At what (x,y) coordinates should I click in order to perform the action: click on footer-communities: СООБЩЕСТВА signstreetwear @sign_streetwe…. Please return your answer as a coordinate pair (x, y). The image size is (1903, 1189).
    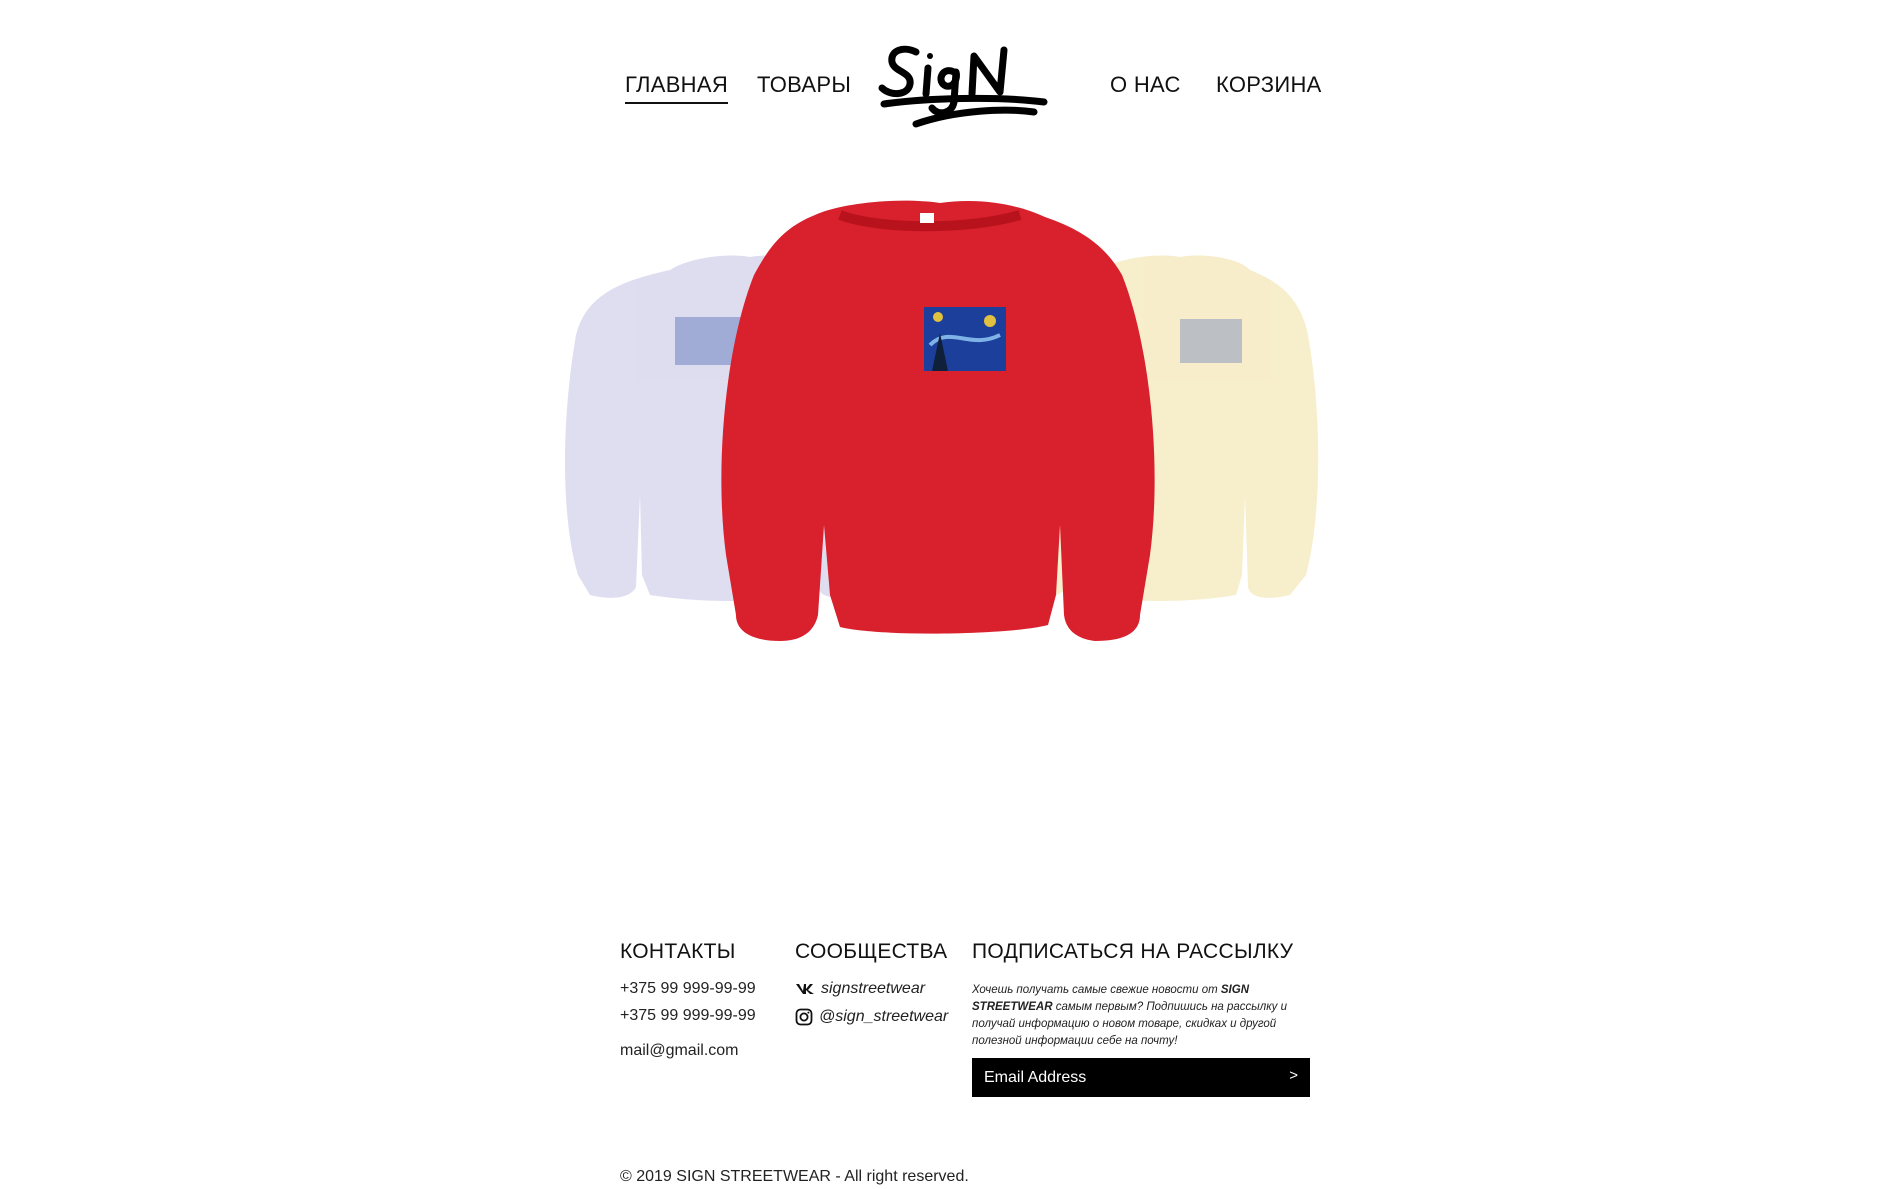
    Looking at the image, I should click on (871, 983).